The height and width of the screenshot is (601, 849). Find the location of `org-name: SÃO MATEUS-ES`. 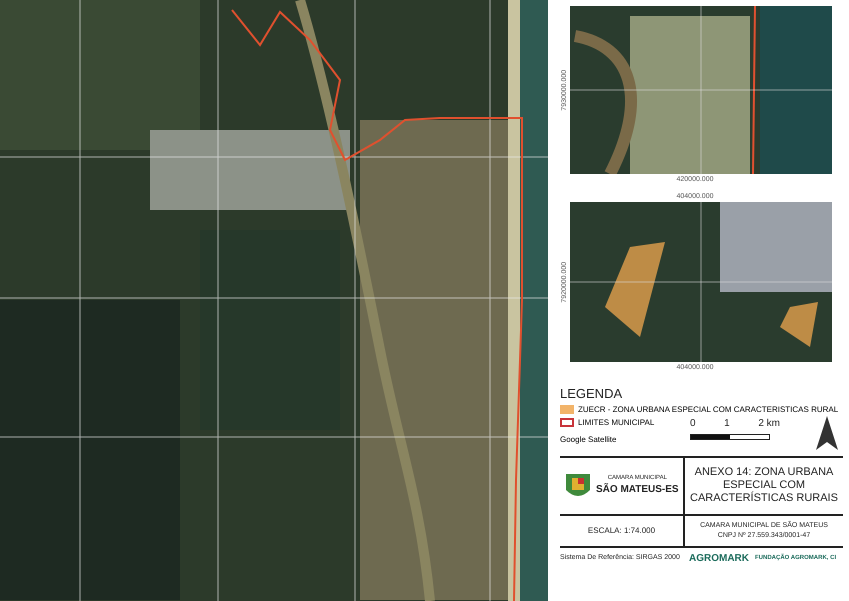

org-name: SÃO MATEUS-ES is located at coordinates (637, 489).